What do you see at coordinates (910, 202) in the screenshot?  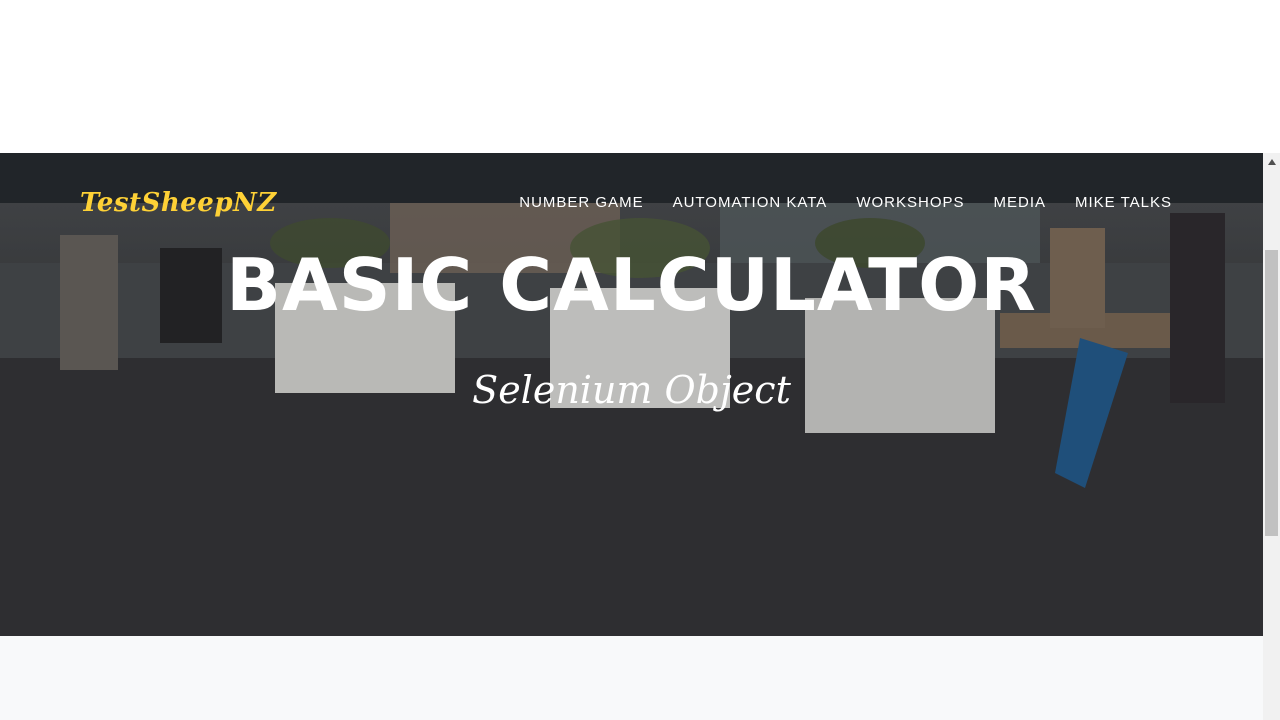 I see `nav-item-workshops: WORKSHOPS` at bounding box center [910, 202].